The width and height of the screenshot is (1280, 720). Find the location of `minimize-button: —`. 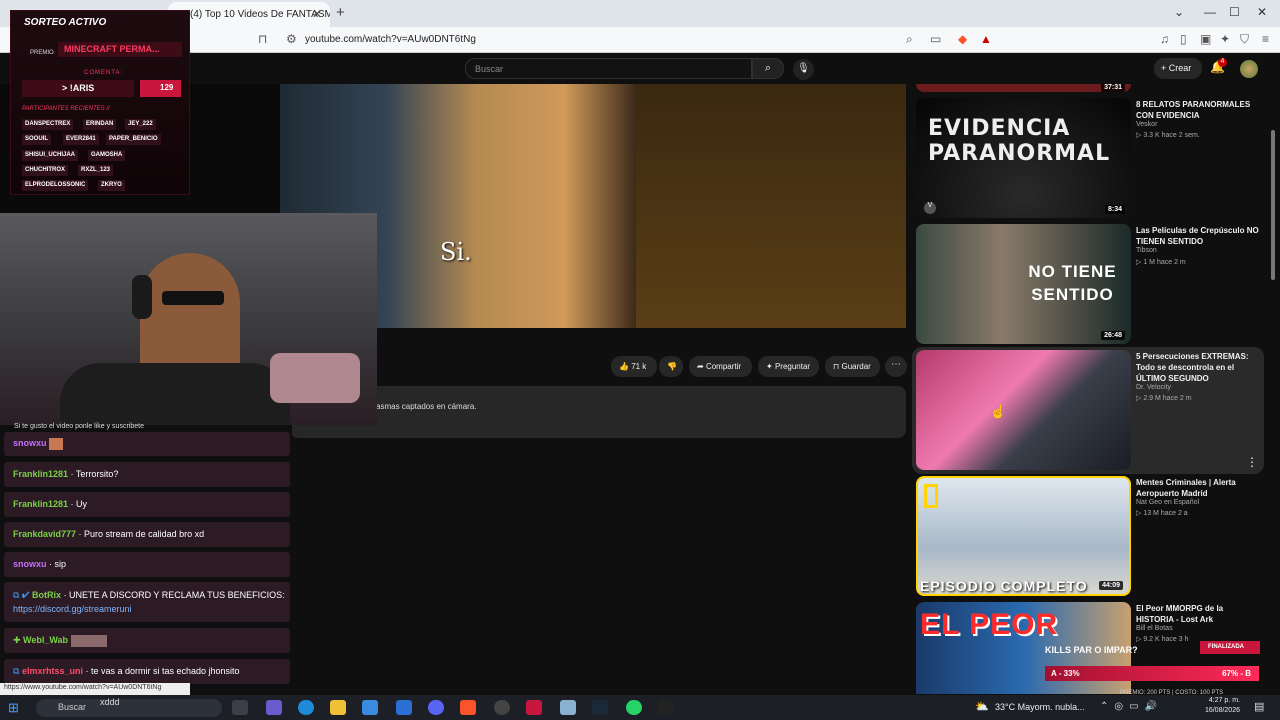

minimize-button: — is located at coordinates (1210, 12).